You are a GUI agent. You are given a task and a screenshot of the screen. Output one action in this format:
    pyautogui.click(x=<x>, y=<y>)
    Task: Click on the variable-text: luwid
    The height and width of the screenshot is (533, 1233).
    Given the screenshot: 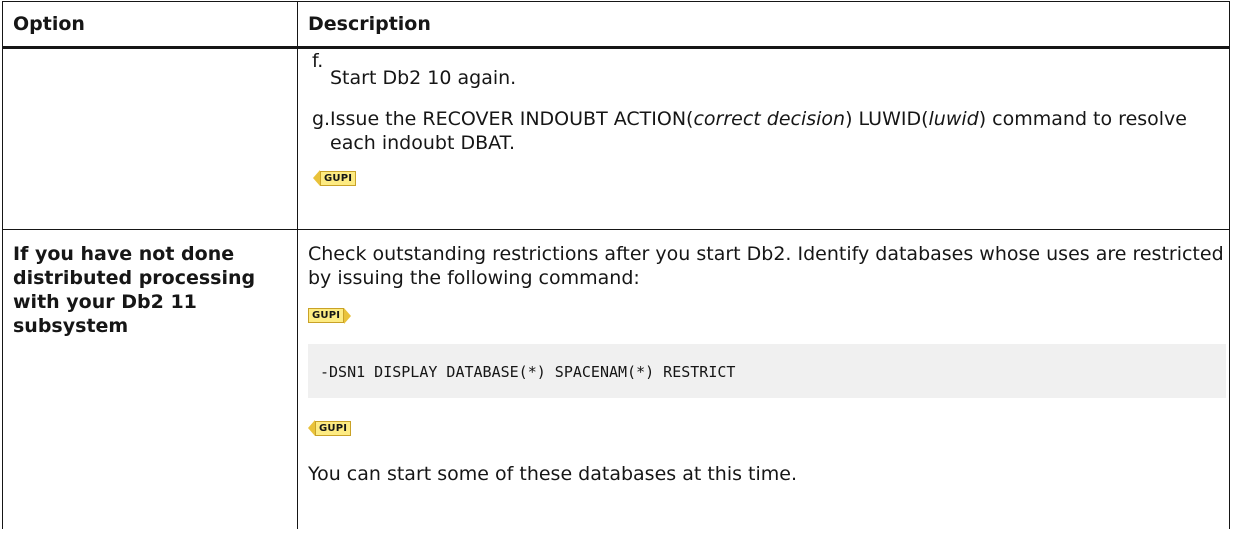 What is the action you would take?
    pyautogui.click(x=953, y=119)
    